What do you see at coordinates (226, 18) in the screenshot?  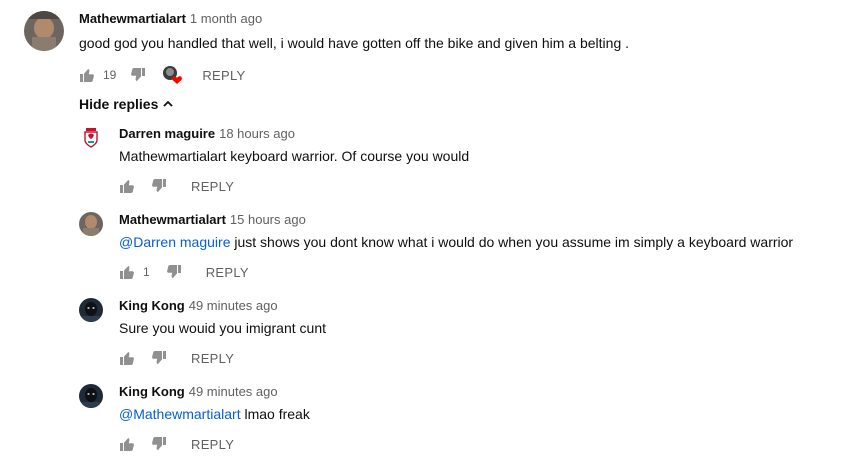 I see `timestamp: 1 month ago` at bounding box center [226, 18].